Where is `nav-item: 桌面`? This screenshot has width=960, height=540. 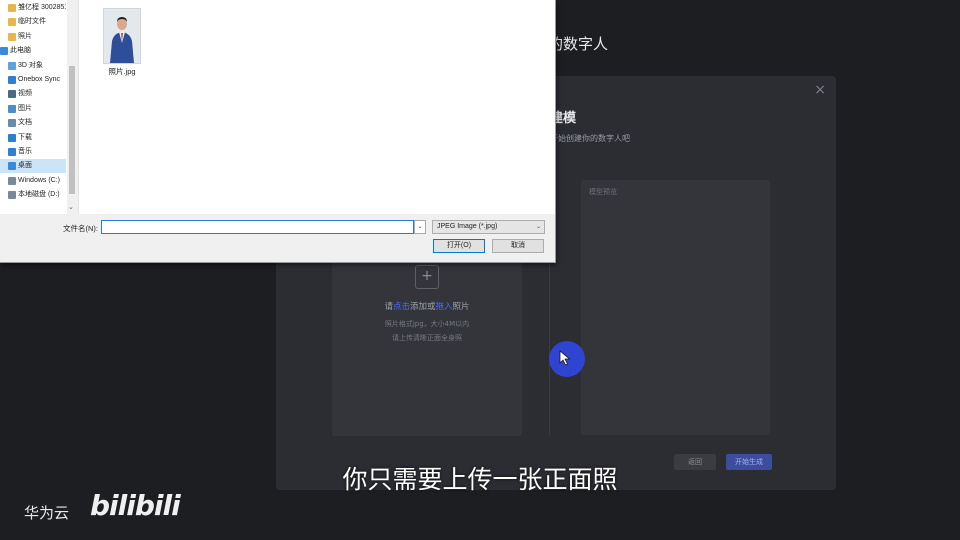
nav-item: 桌面 is located at coordinates (33, 166).